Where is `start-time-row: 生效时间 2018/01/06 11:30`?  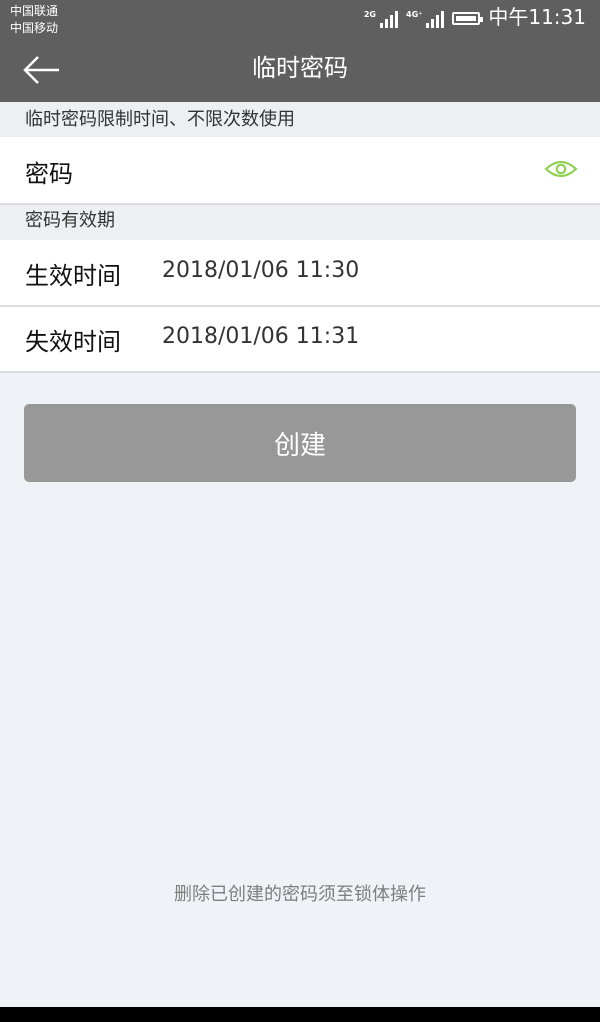
start-time-row: 生效时间 2018/01/06 11:30 is located at coordinates (300, 272).